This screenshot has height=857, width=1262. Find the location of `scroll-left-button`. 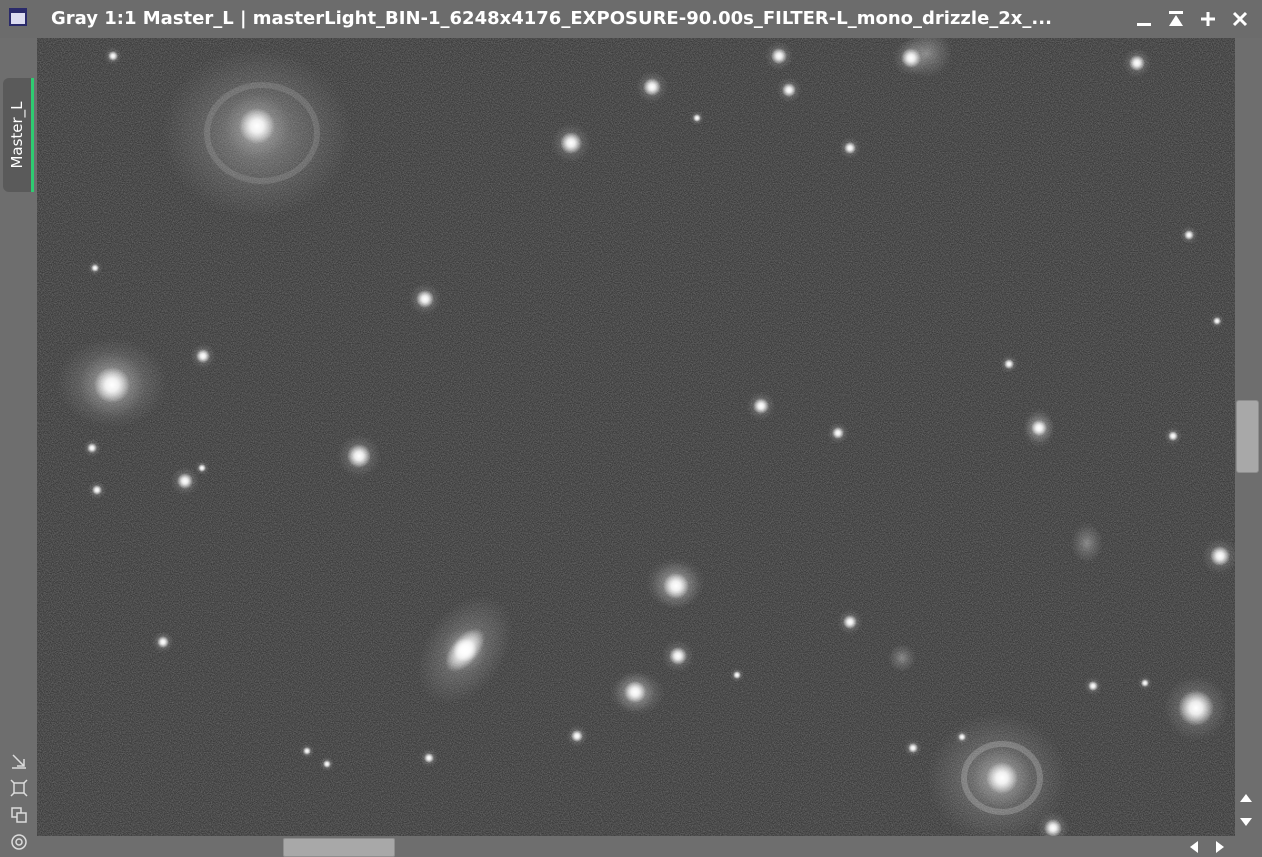

scroll-left-button is located at coordinates (1194, 847).